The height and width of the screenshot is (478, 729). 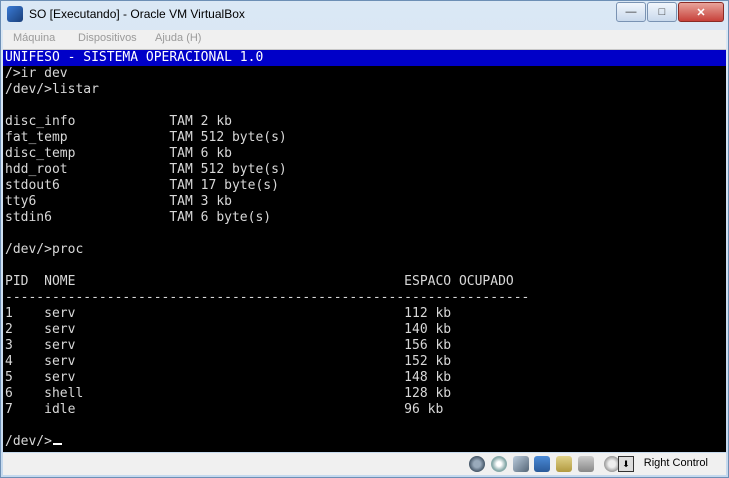 What do you see at coordinates (44, 249) in the screenshot?
I see `terminal-line: /dev/>proc` at bounding box center [44, 249].